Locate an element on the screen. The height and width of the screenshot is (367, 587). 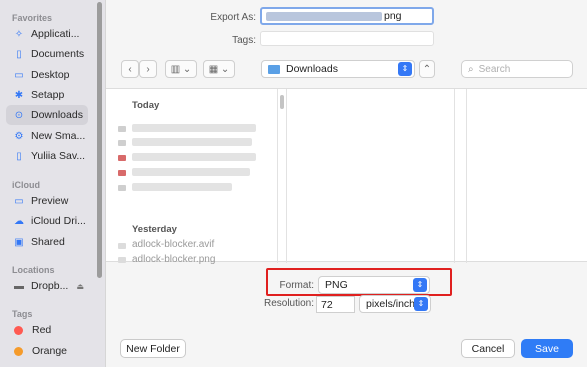
sidebar-item-label: Red is located at coordinates (42, 330).